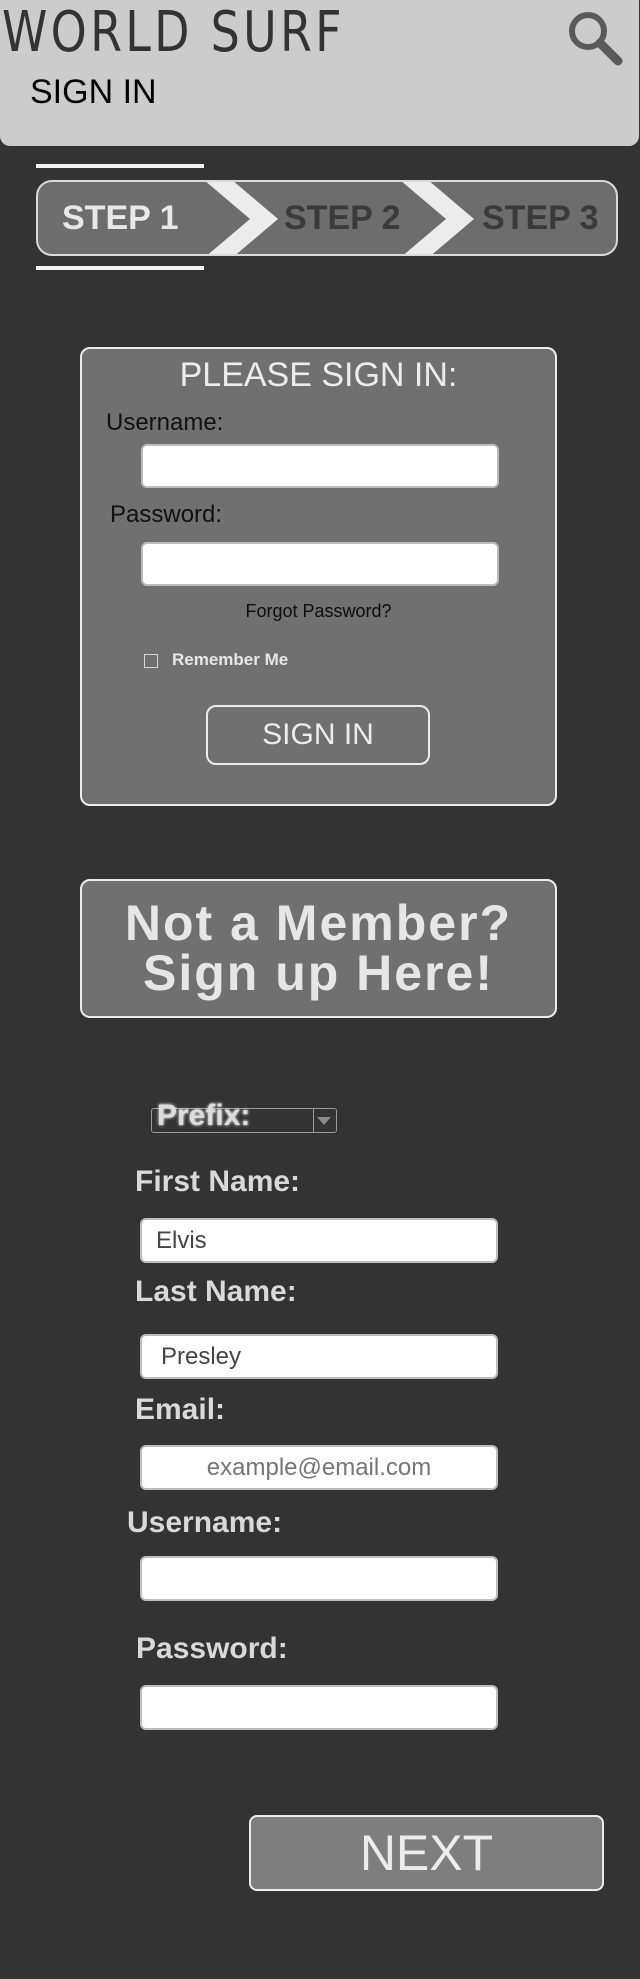 The height and width of the screenshot is (1979, 640). What do you see at coordinates (318, 973) in the screenshot?
I see `signup-line-2: Sign up Here!` at bounding box center [318, 973].